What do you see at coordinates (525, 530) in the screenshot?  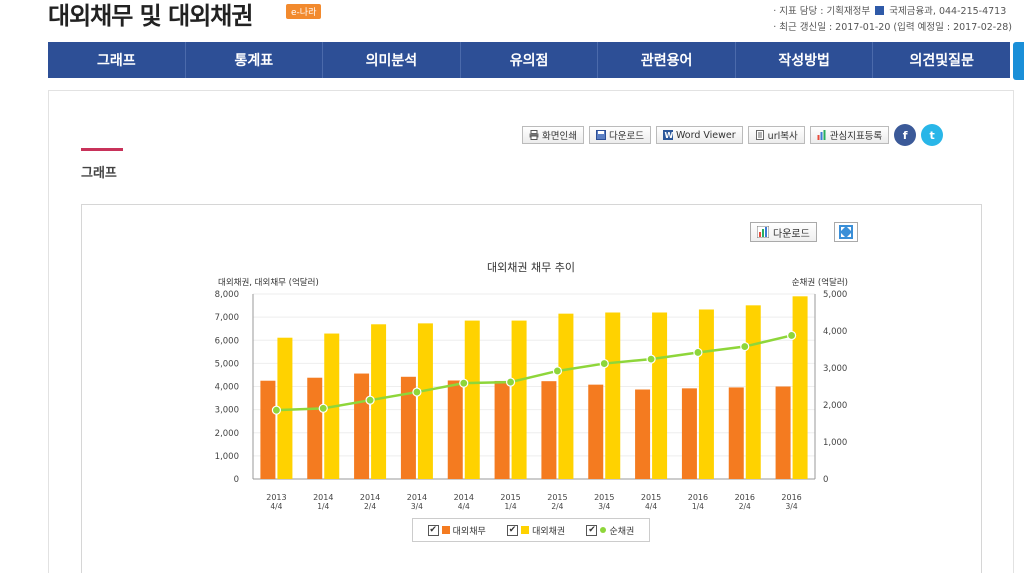 I see `legend-swatch-credit` at bounding box center [525, 530].